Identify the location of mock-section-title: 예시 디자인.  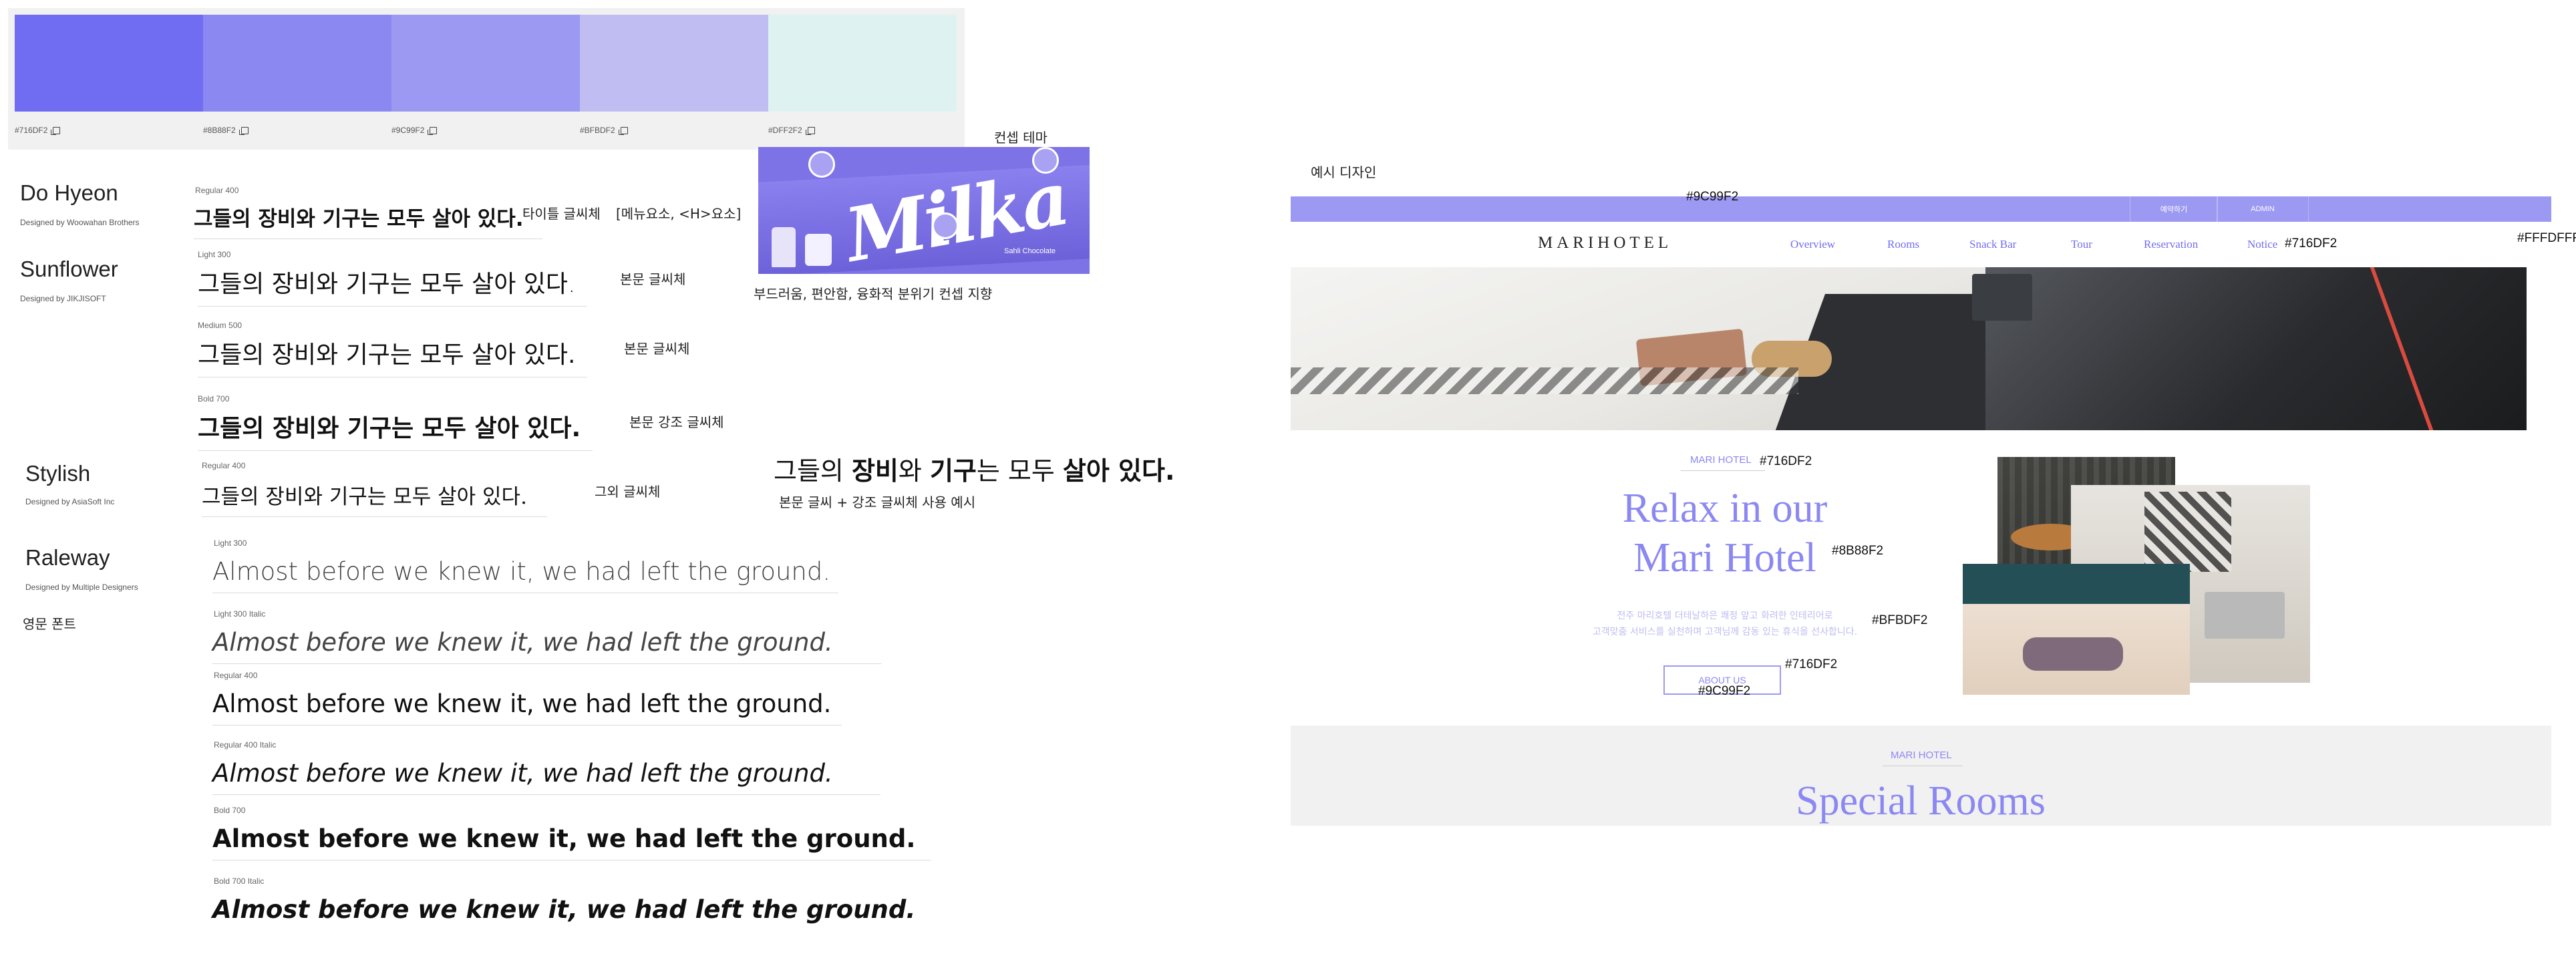
(1344, 172).